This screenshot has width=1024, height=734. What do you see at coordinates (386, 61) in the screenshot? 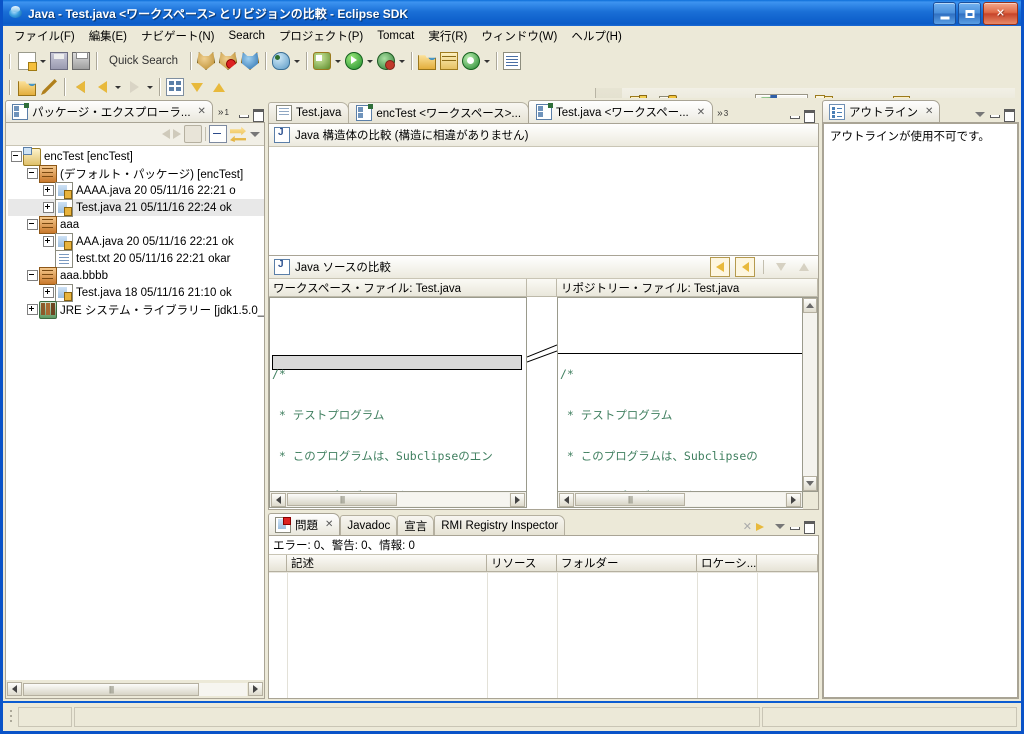
I see `coverage-icon` at bounding box center [386, 61].